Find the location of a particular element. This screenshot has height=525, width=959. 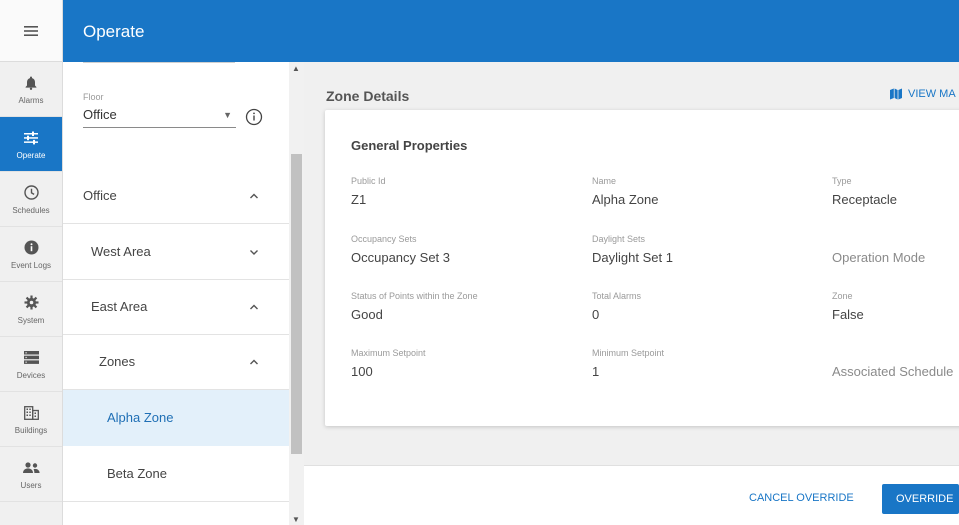

nav-label: Users is located at coordinates (31, 485).